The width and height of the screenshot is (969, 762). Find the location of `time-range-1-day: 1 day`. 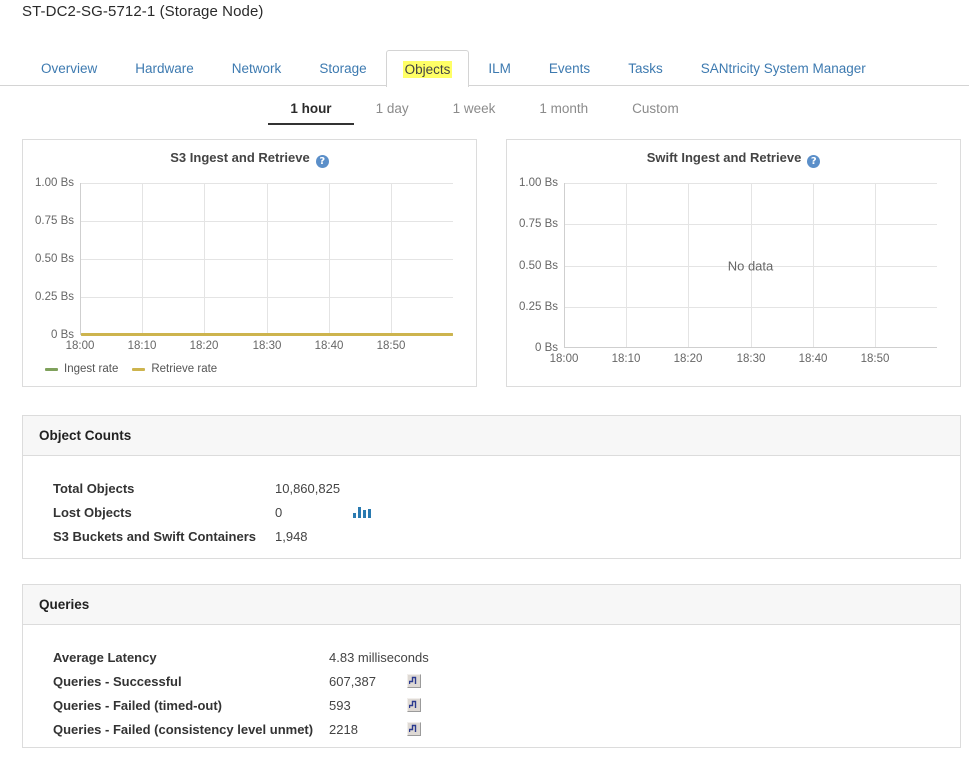

time-range-1-day: 1 day is located at coordinates (392, 111).